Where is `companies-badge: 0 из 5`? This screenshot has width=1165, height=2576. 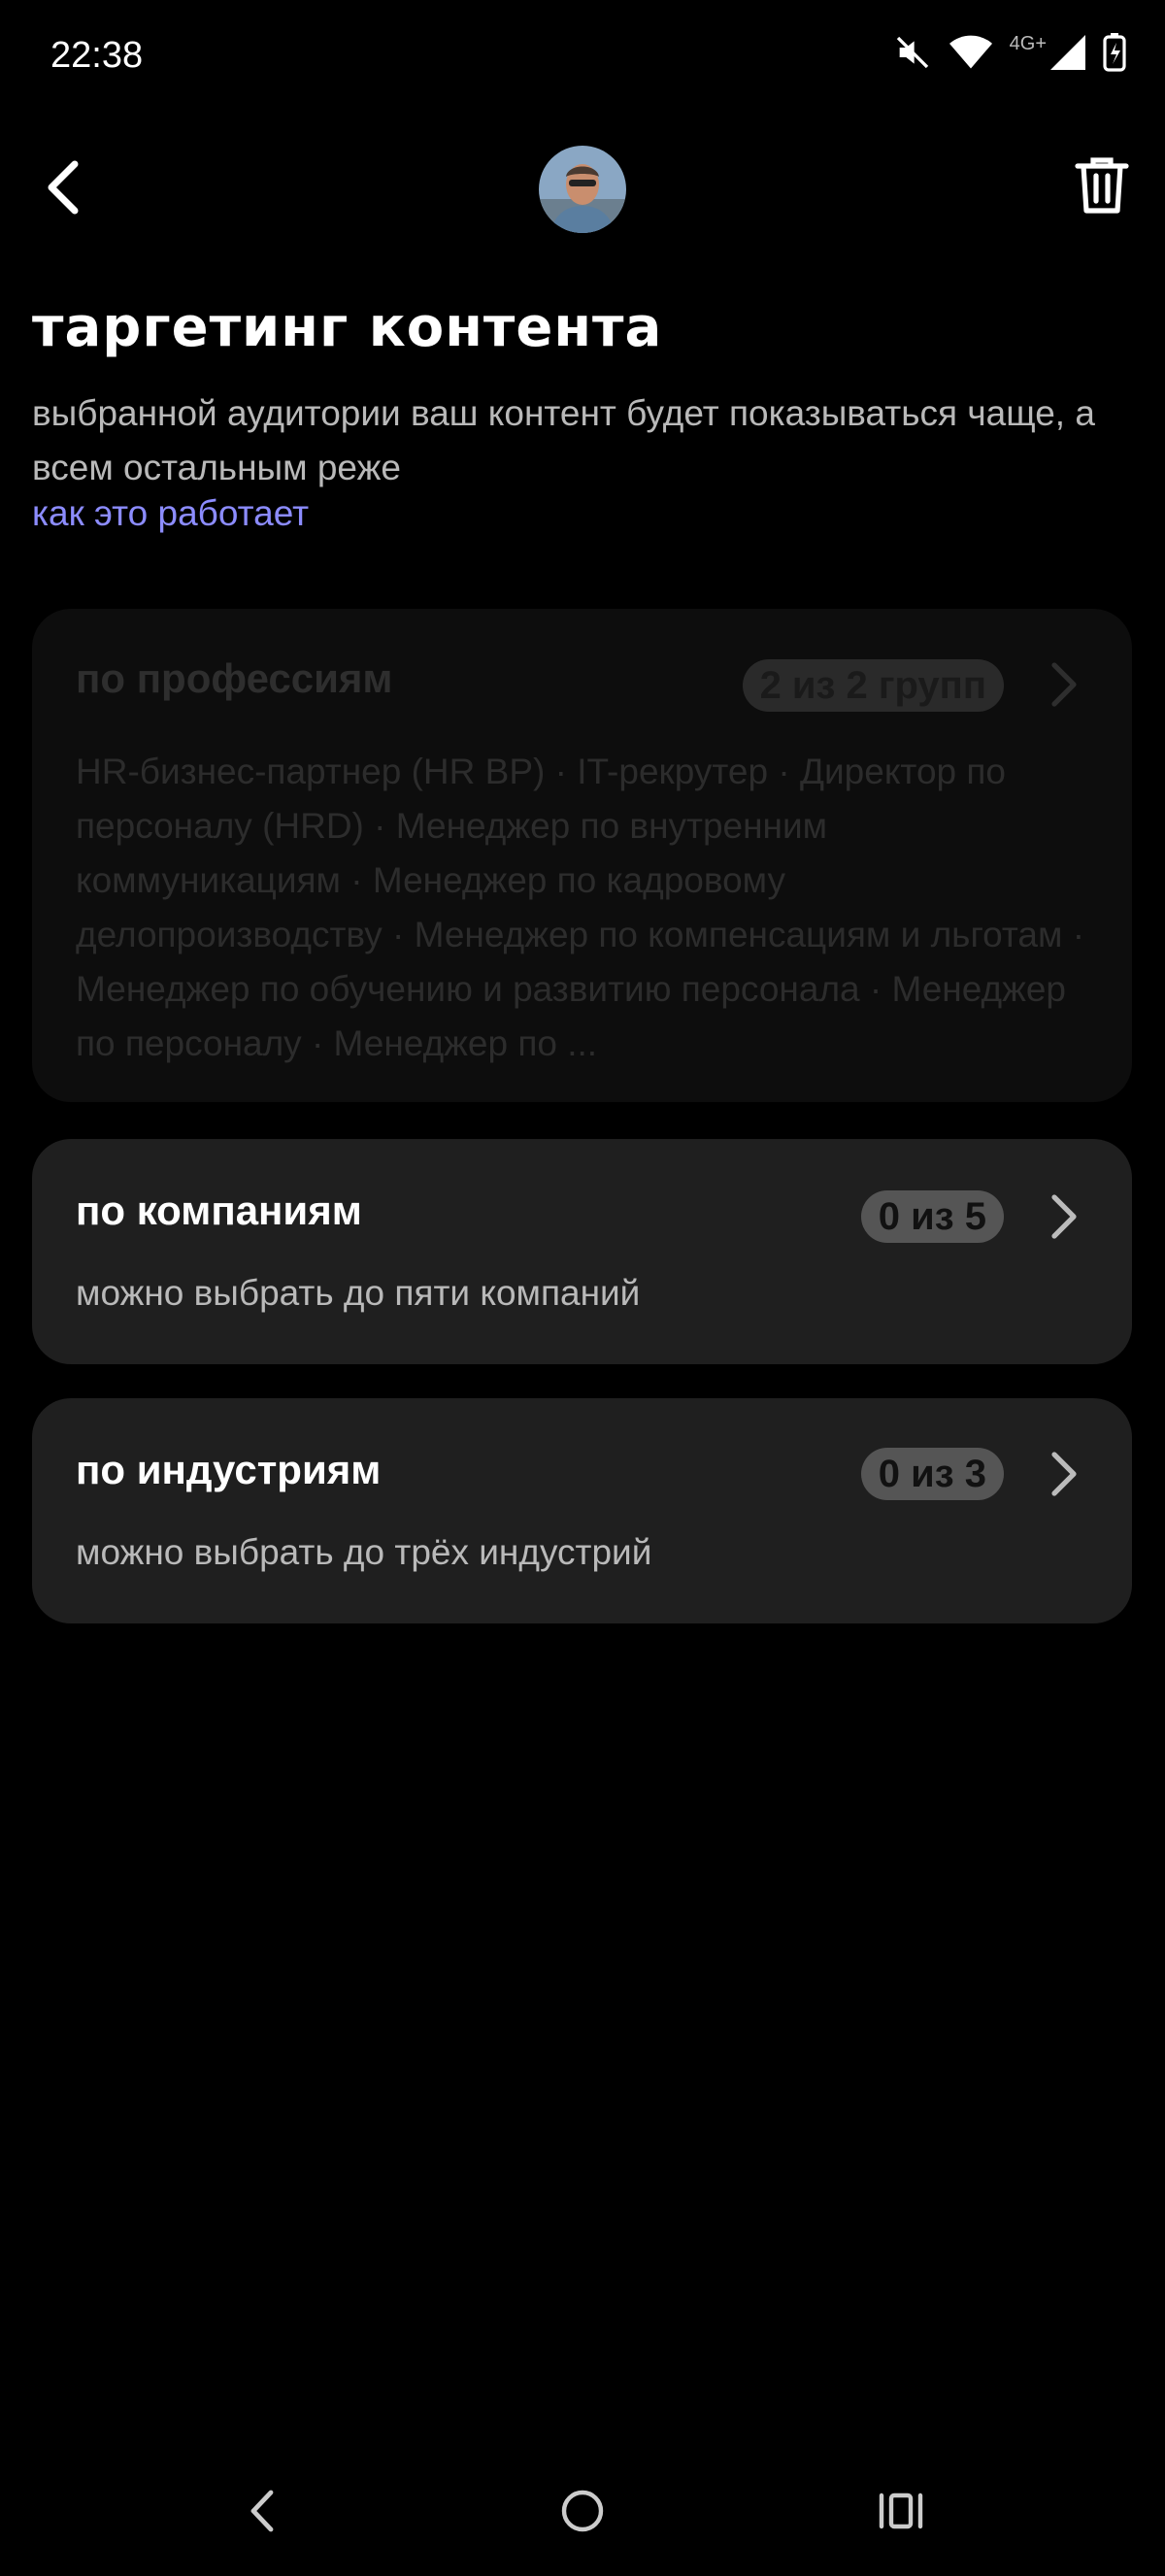
companies-badge: 0 из 5 is located at coordinates (932, 1216).